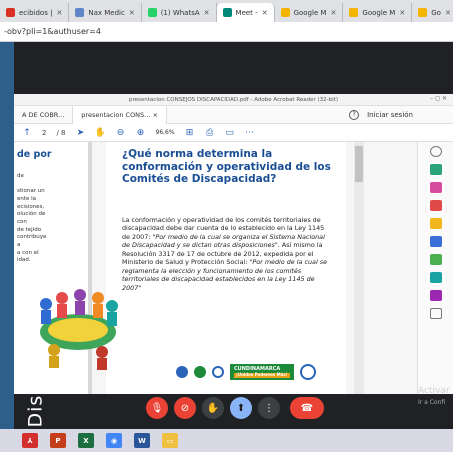 The image size is (453, 452). I want to click on cundinamarca-slogan: ¡Unidos Podemos Más!, so click(262, 375).